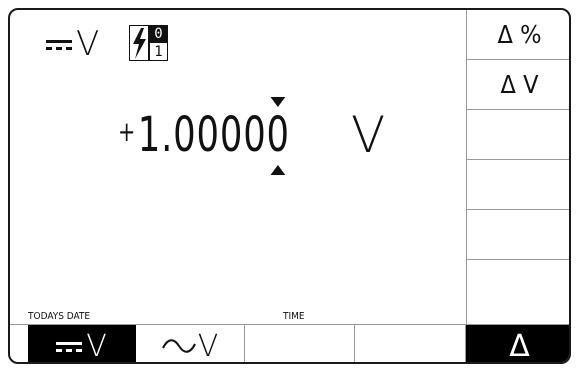 This screenshot has width=579, height=372. What do you see at coordinates (278, 102) in the screenshot?
I see `increment-caret-icon` at bounding box center [278, 102].